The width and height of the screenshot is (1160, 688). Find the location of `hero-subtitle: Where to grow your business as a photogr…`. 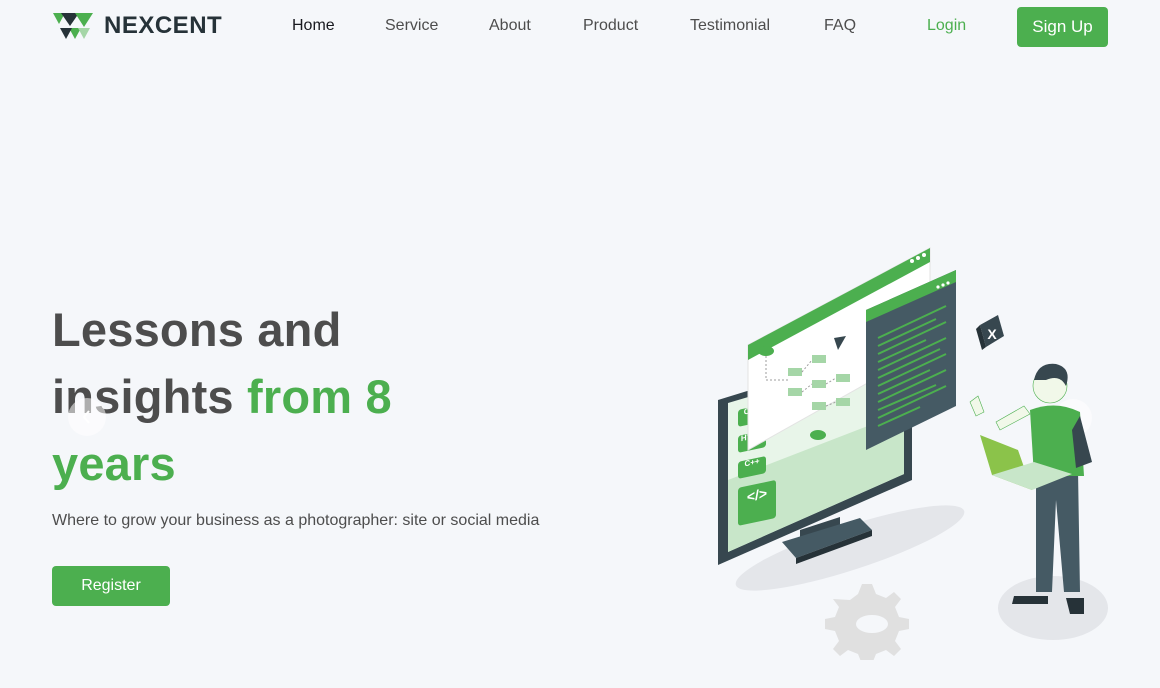

hero-subtitle: Where to grow your business as a photogr… is located at coordinates (296, 520).